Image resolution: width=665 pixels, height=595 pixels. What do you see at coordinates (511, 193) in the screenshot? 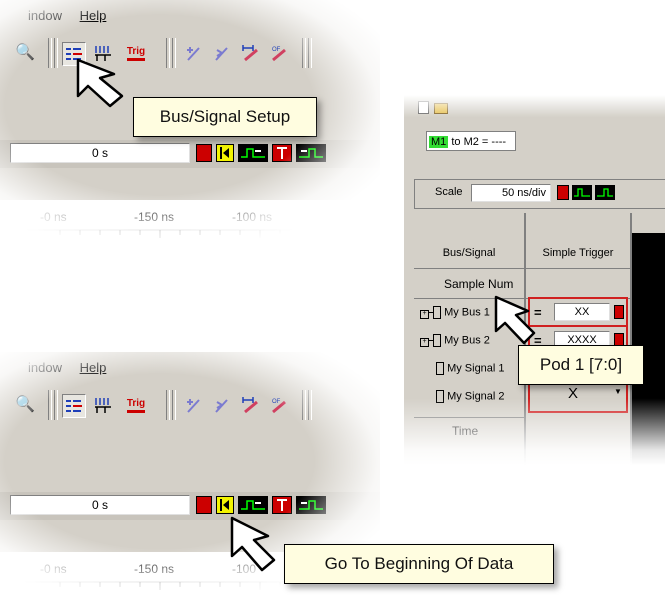
I see `scale-field: 50 ns/div` at bounding box center [511, 193].